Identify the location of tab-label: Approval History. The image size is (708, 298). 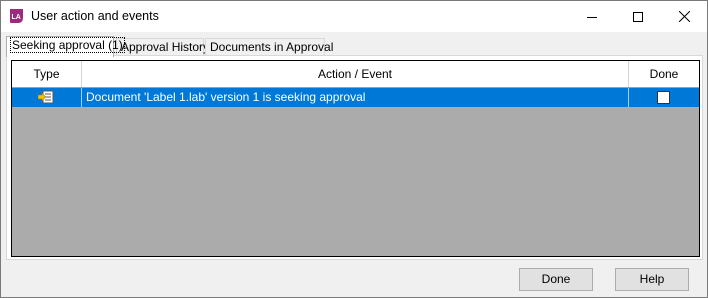
(165, 47).